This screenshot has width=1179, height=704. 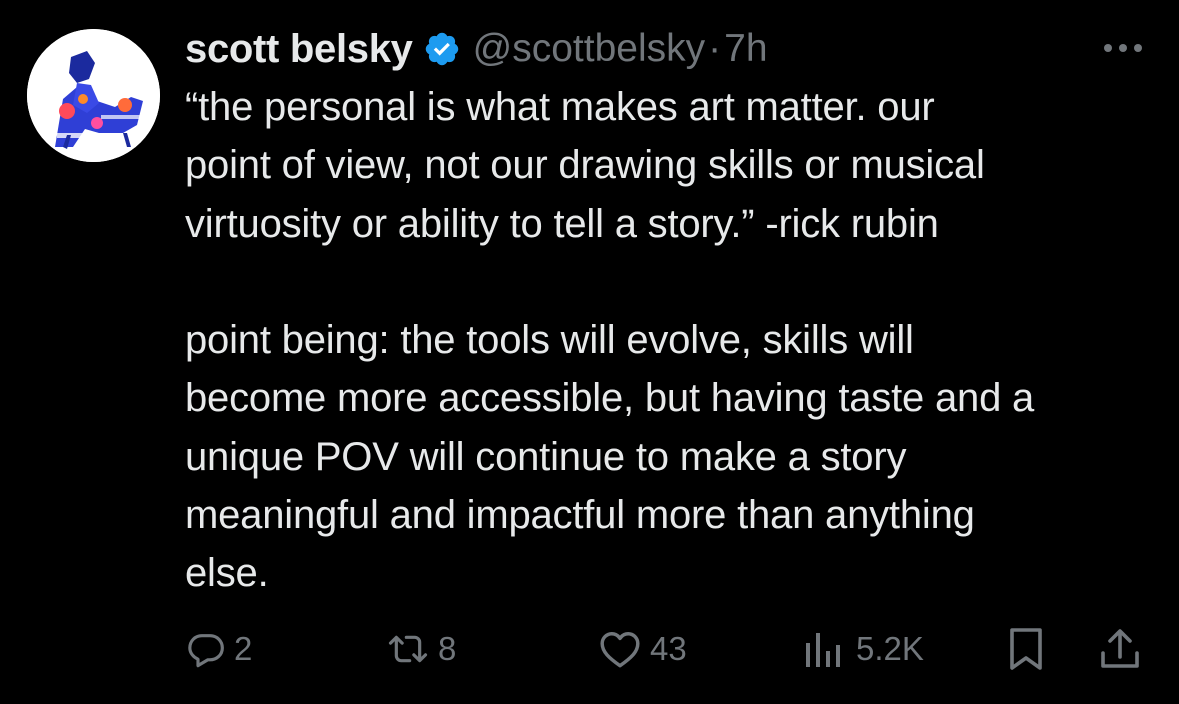 I want to click on repost-button: 8, so click(x=421, y=649).